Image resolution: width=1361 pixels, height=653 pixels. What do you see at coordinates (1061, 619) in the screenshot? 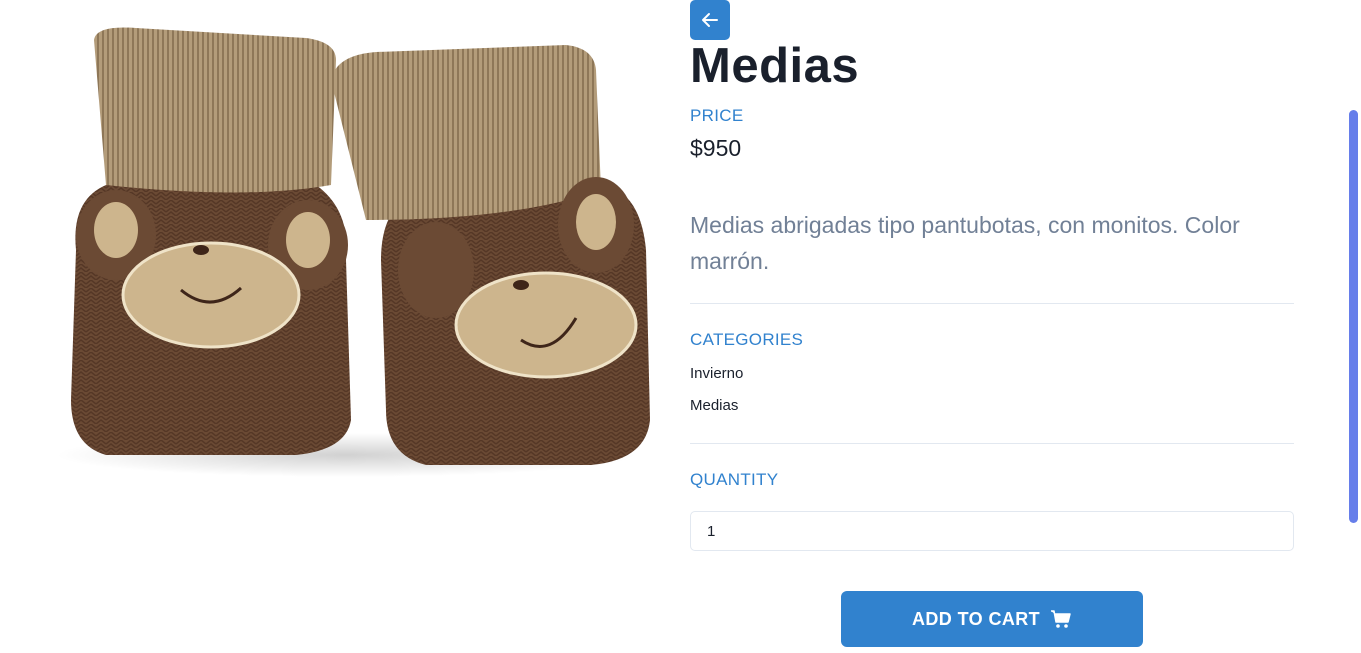
I see `shopping-cart-icon` at bounding box center [1061, 619].